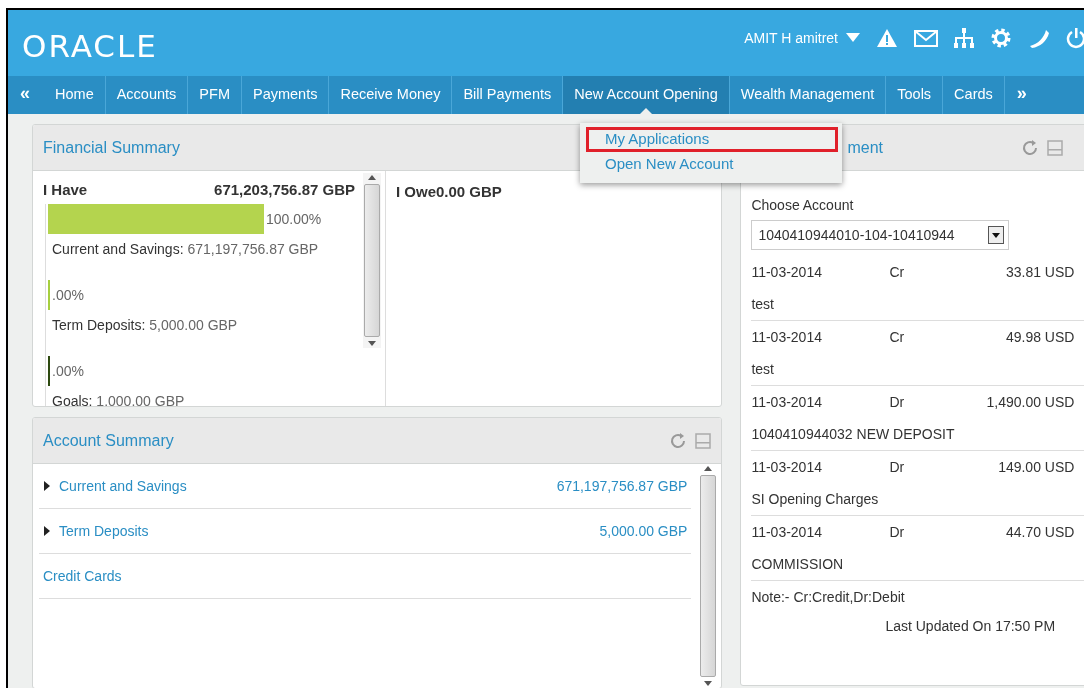 This screenshot has width=1084, height=688. What do you see at coordinates (145, 325) in the screenshot?
I see `category-amount: Term Deposits: 5,000.00 GBP` at bounding box center [145, 325].